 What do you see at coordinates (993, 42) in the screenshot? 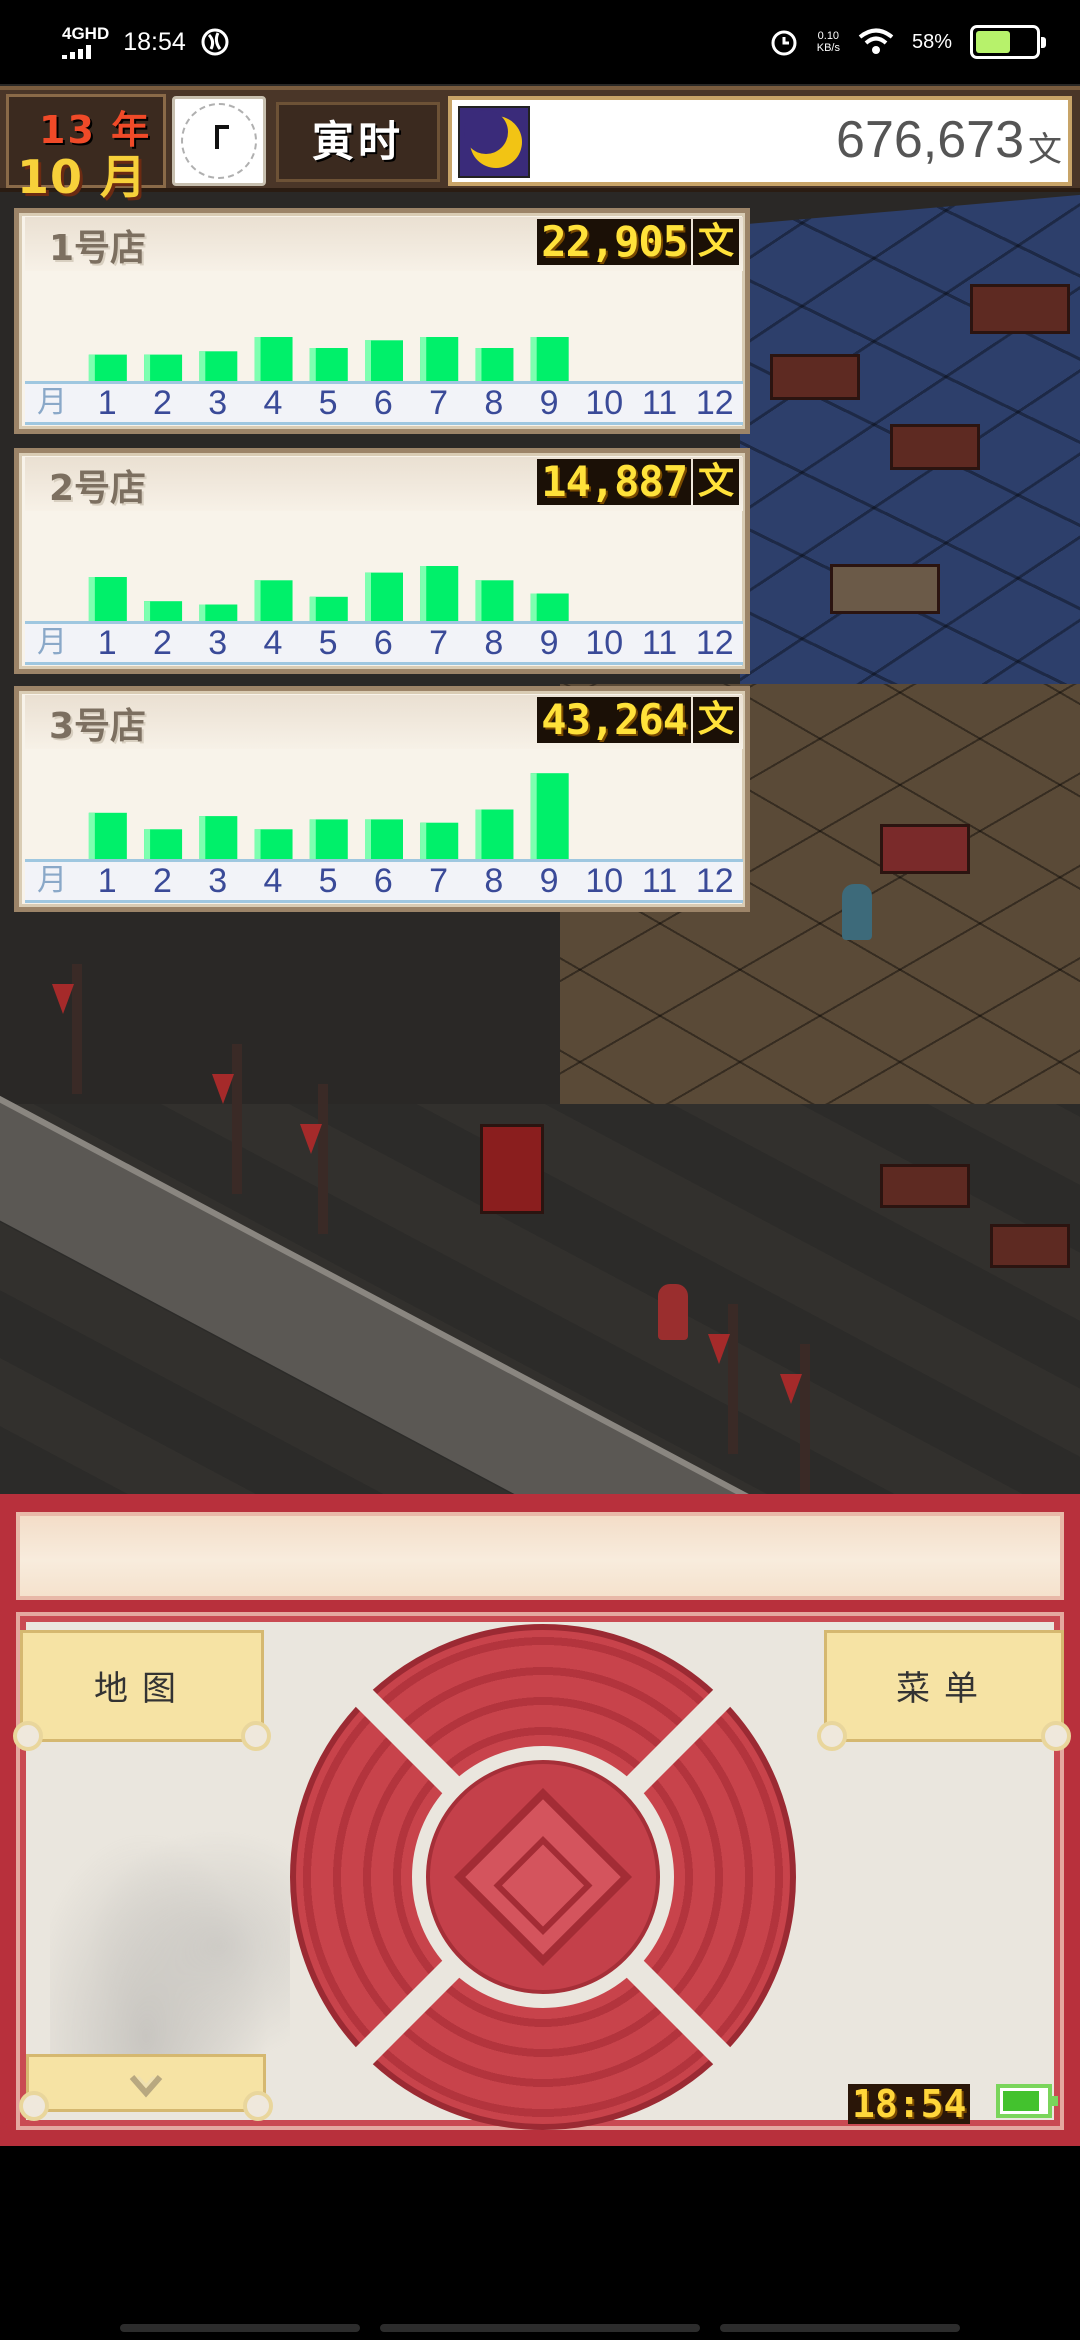
I see `battery-level` at bounding box center [993, 42].